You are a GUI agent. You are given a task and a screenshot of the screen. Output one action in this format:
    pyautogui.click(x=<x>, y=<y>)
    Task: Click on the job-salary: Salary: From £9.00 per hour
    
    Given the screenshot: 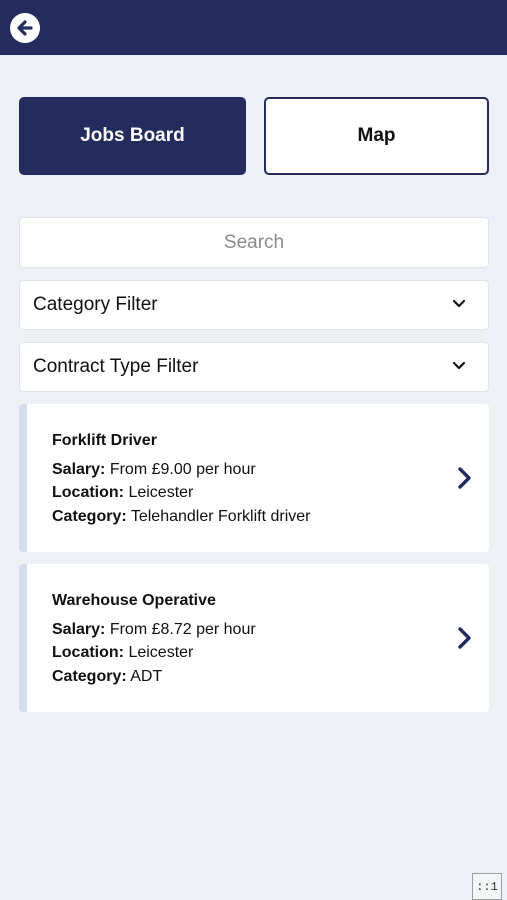 What is the action you would take?
    pyautogui.click(x=154, y=469)
    